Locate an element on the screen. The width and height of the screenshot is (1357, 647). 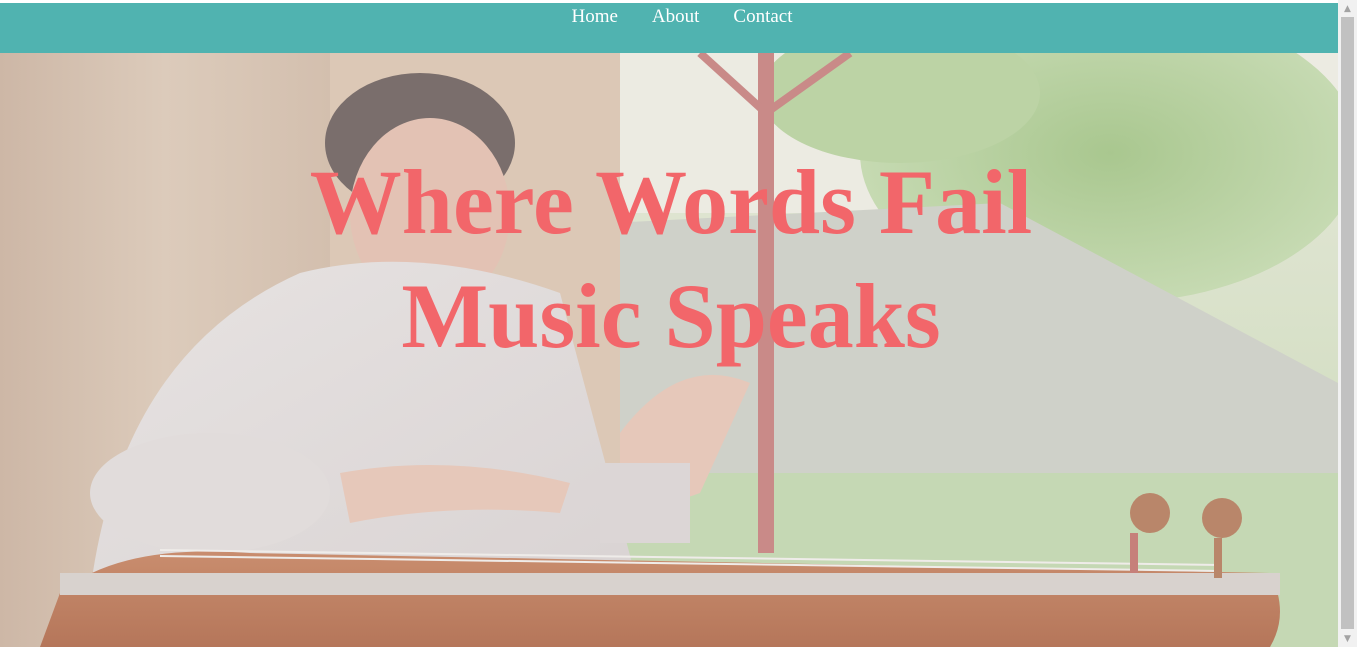
scroll-down-arrow-icon: ▼ is located at coordinates (1347, 638).